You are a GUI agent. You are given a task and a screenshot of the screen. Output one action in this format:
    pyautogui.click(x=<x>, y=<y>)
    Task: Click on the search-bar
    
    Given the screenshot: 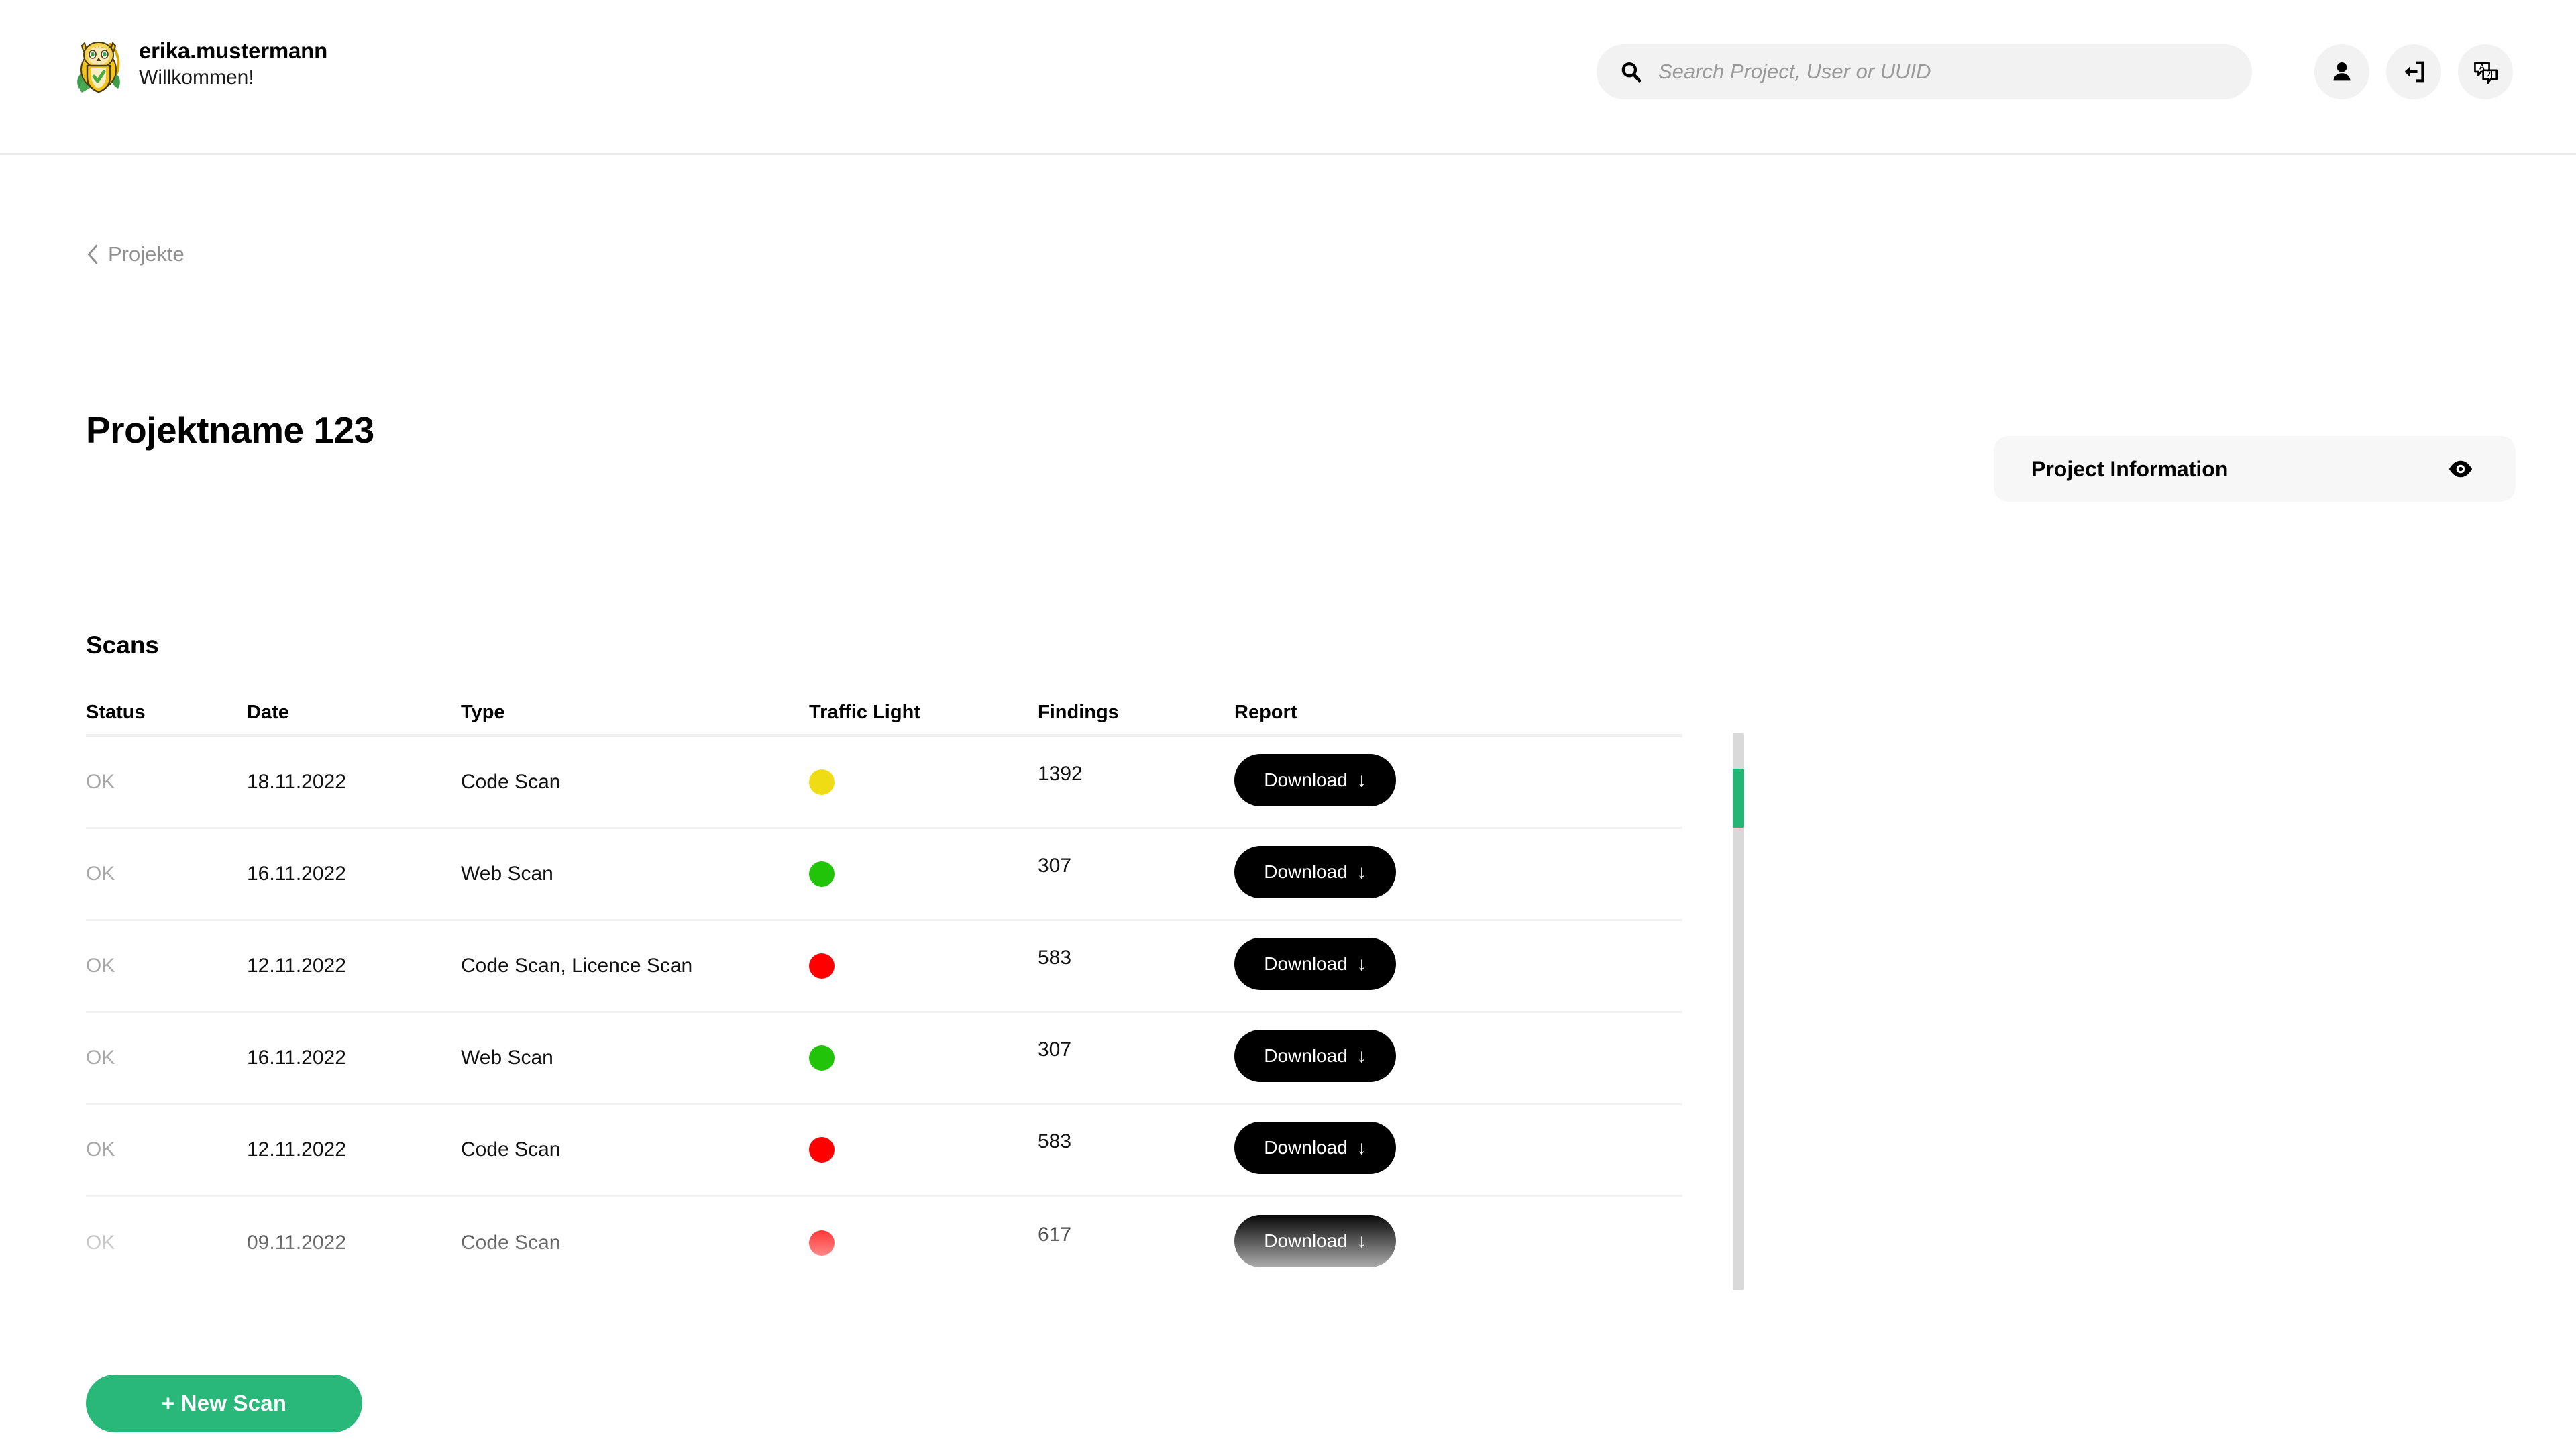 What is the action you would take?
    pyautogui.click(x=1924, y=71)
    